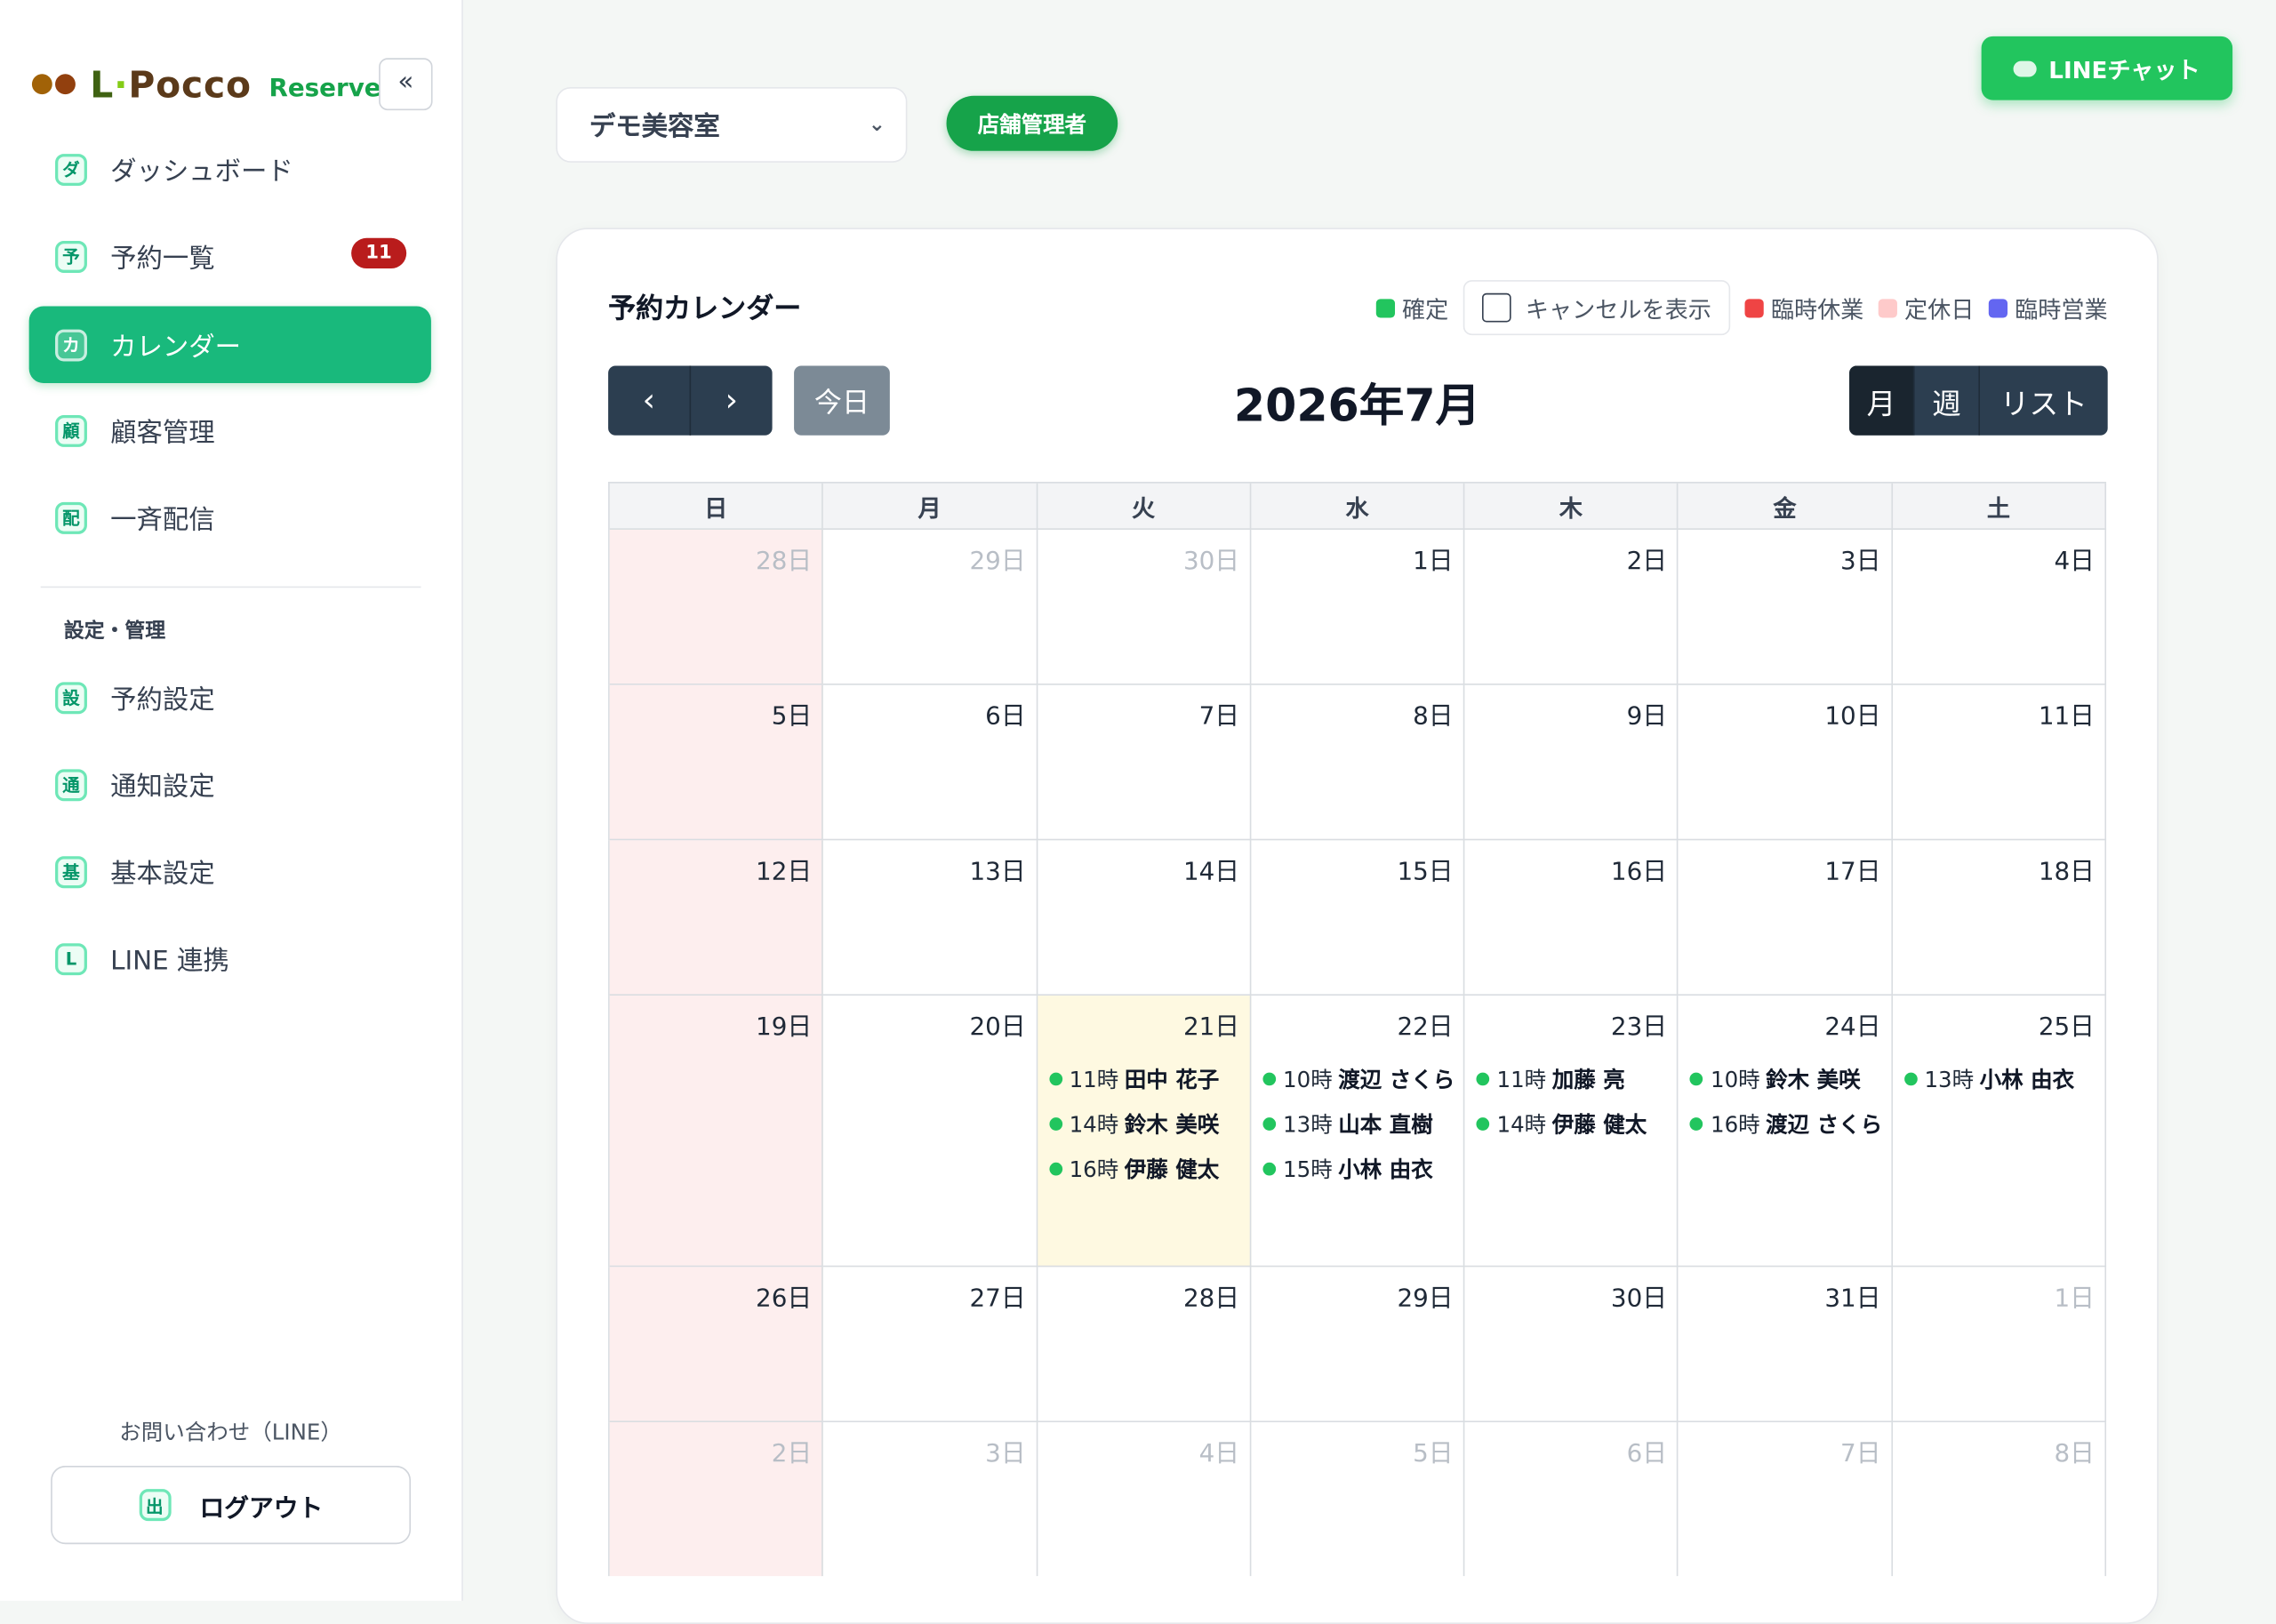 The image size is (2276, 1624). Describe the element at coordinates (1639, 872) in the screenshot. I see `day-number: 16日` at that location.